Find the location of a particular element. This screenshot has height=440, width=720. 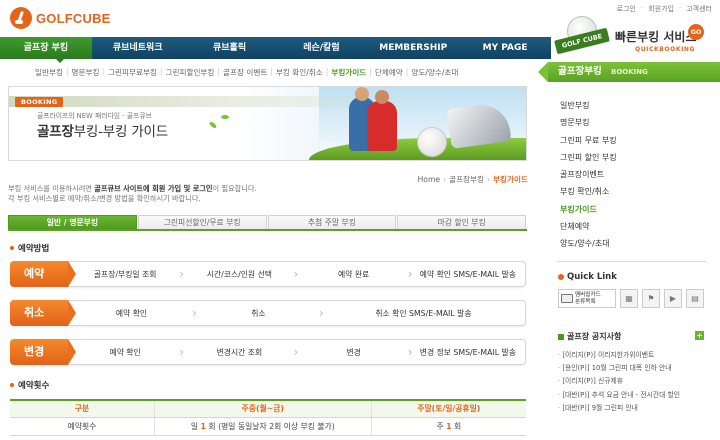

side-menu-item: 골프장이벤트 is located at coordinates (635, 174).